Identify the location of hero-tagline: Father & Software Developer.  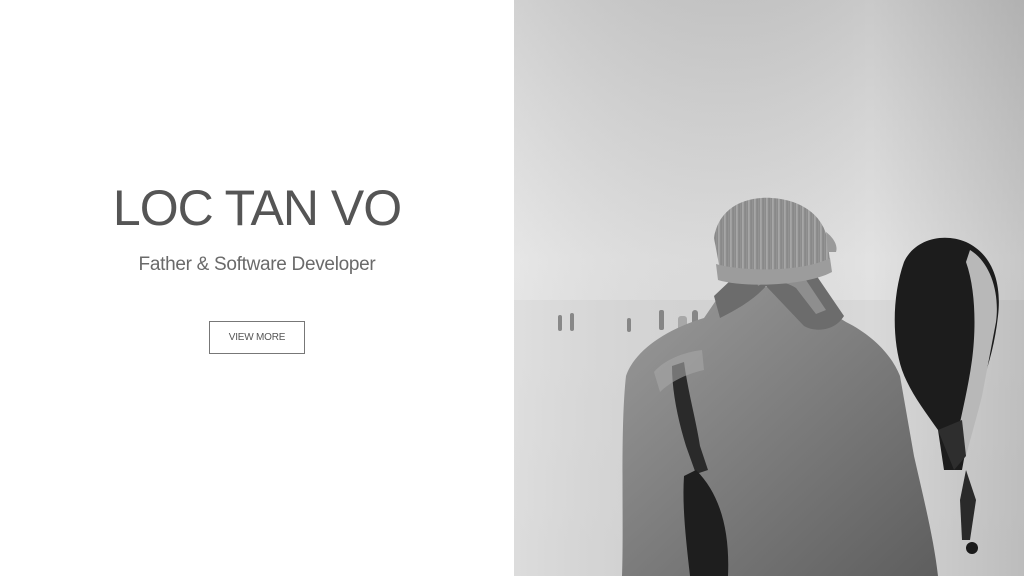
(257, 264).